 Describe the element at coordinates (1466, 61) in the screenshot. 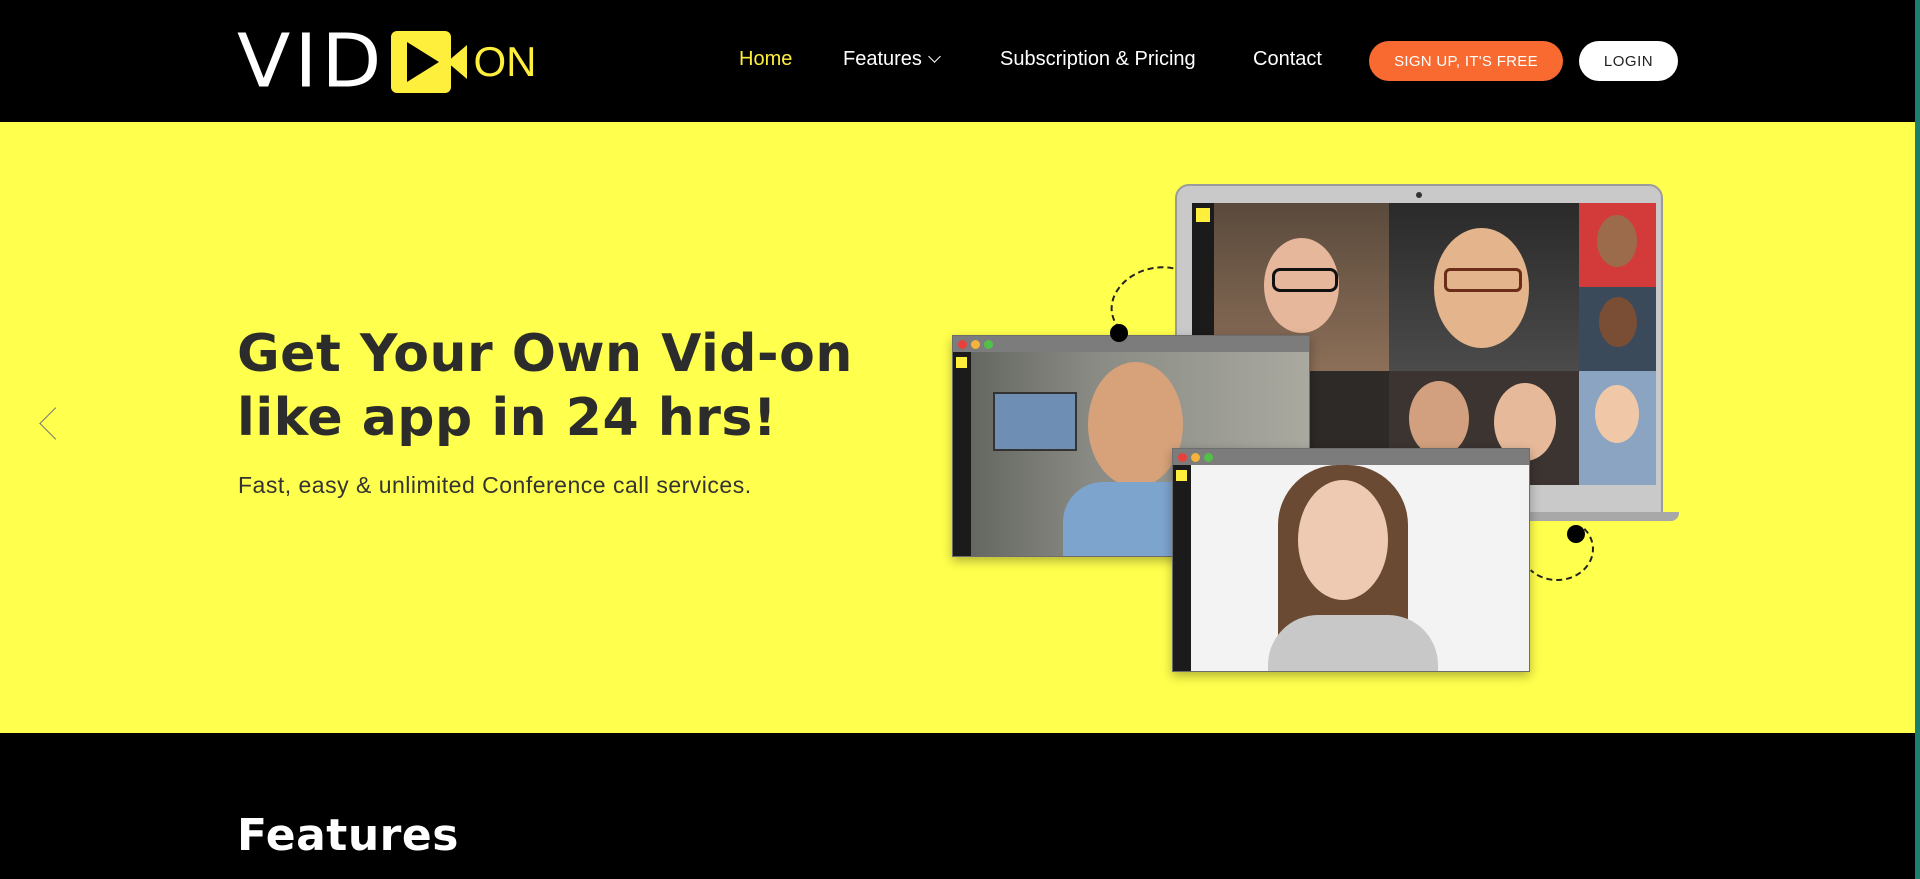

I see `signup-button: SIGN UP, IT'S FREE` at that location.